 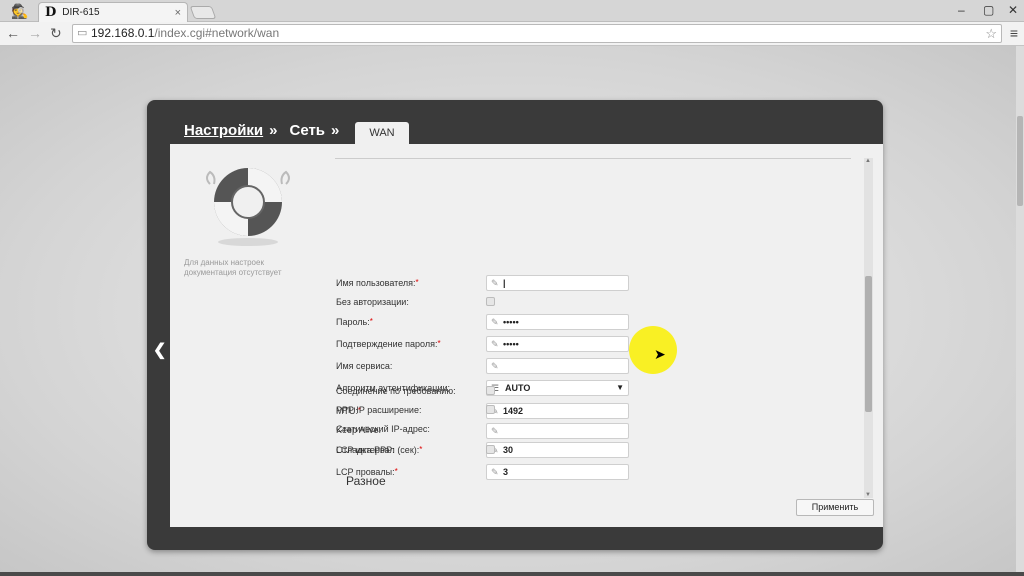 What do you see at coordinates (506, 472) in the screenshot?
I see `lcp-fails-value: 3` at bounding box center [506, 472].